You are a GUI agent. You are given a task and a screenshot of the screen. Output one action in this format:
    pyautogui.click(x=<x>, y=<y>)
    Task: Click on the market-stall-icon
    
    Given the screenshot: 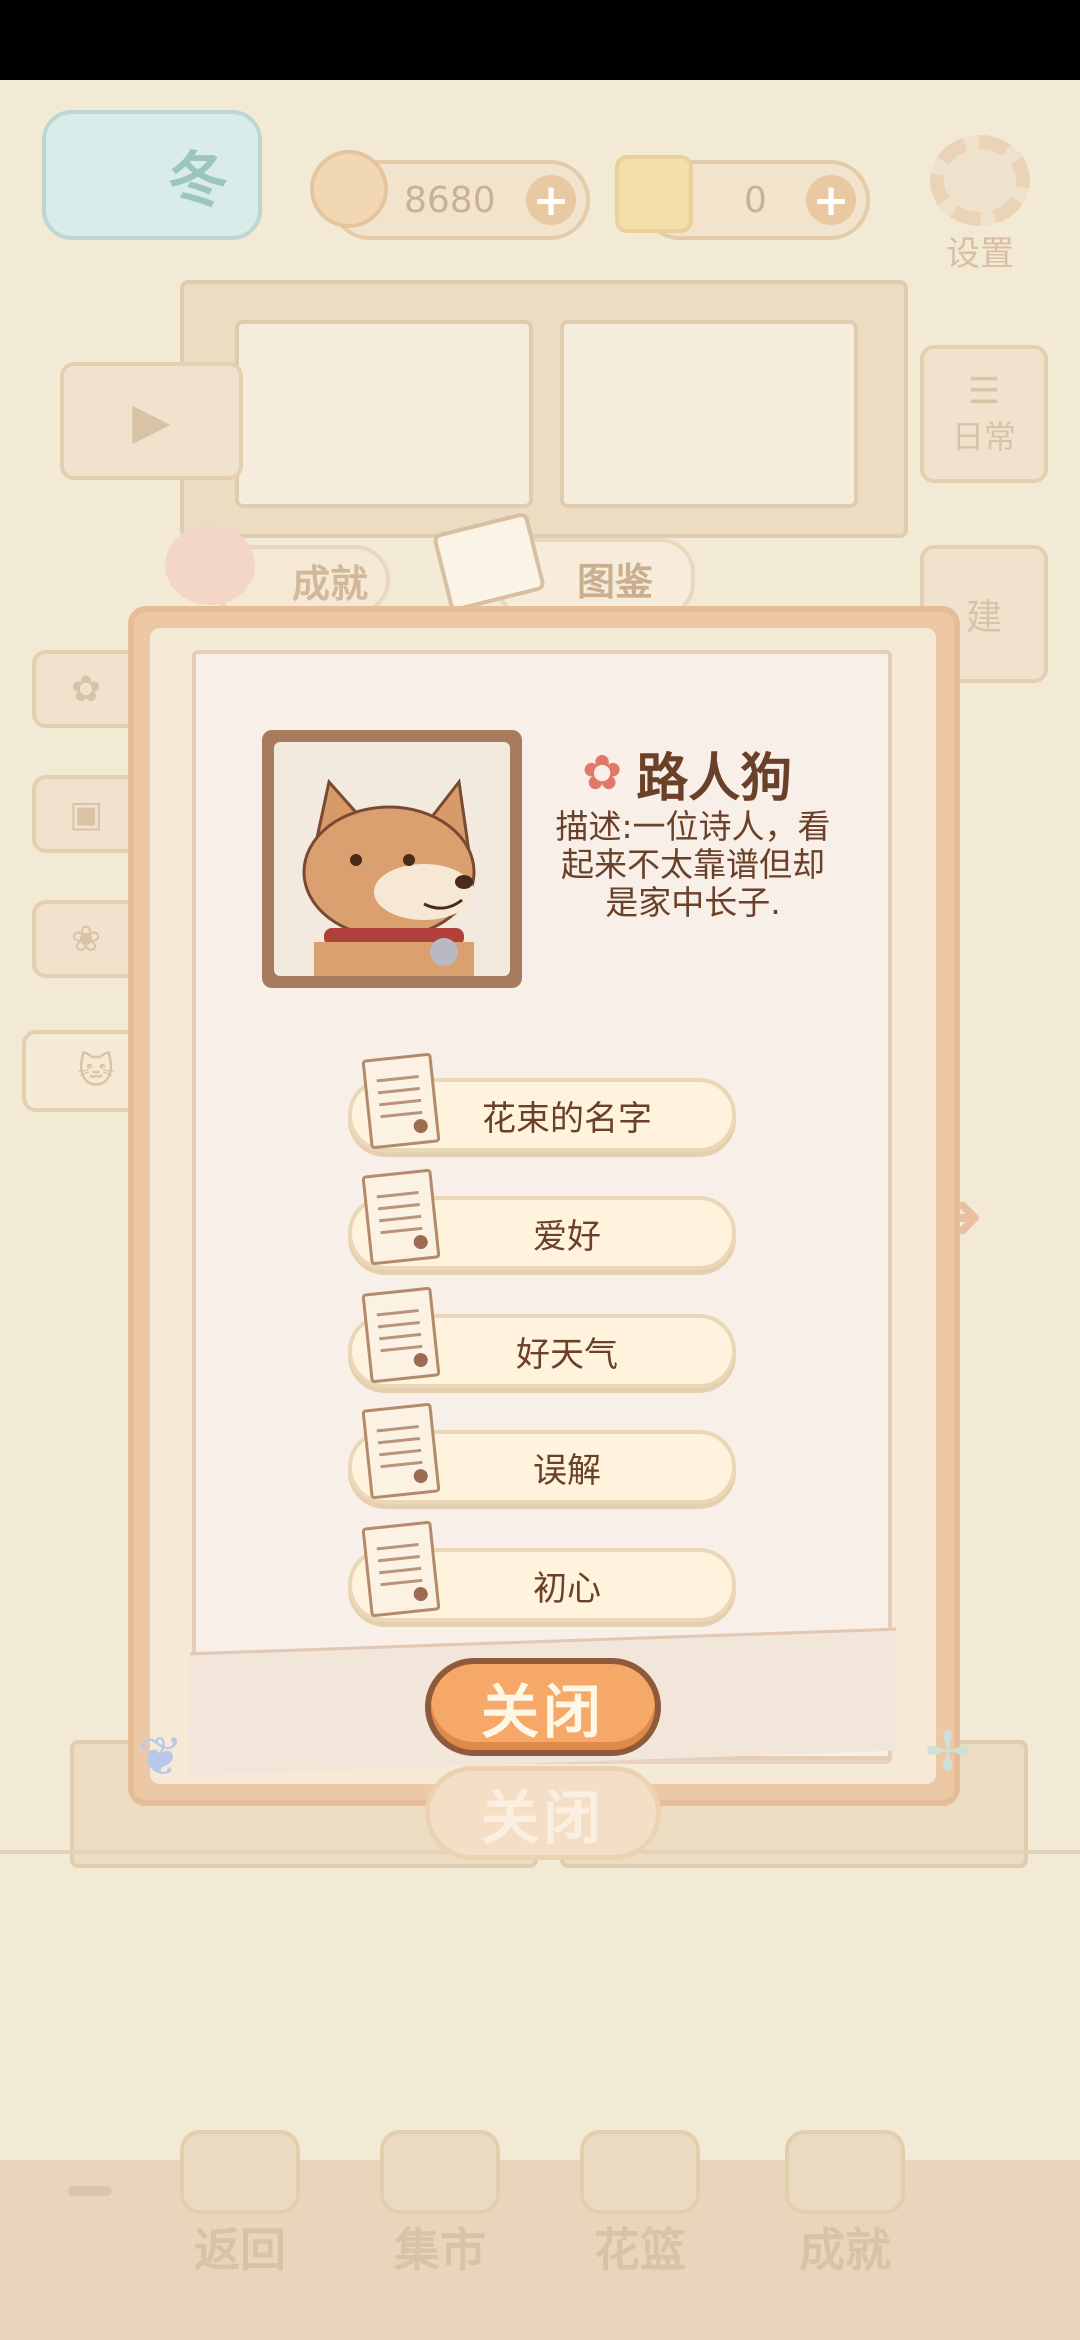 What is the action you would take?
    pyautogui.click(x=440, y=2172)
    